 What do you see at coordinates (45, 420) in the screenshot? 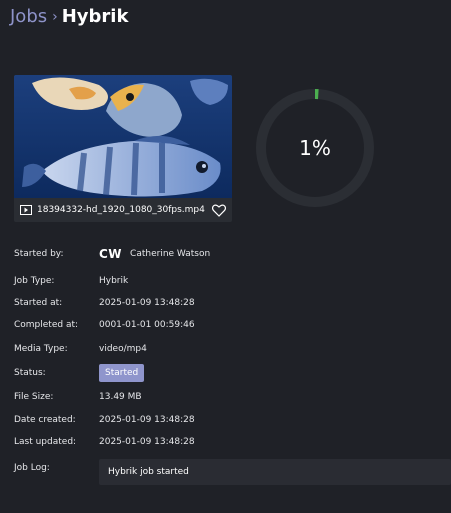
I see `date-created-label: Date created:` at bounding box center [45, 420].